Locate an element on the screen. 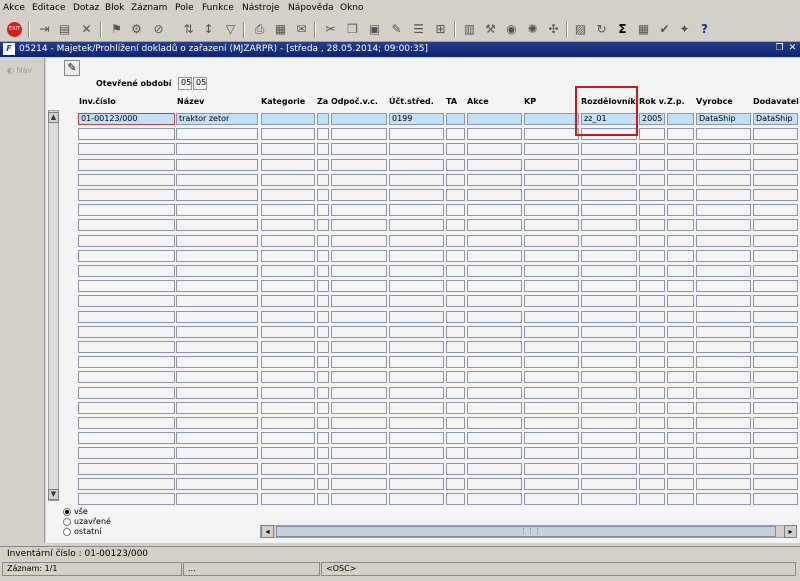  table-icon: ▦ is located at coordinates (643, 29).